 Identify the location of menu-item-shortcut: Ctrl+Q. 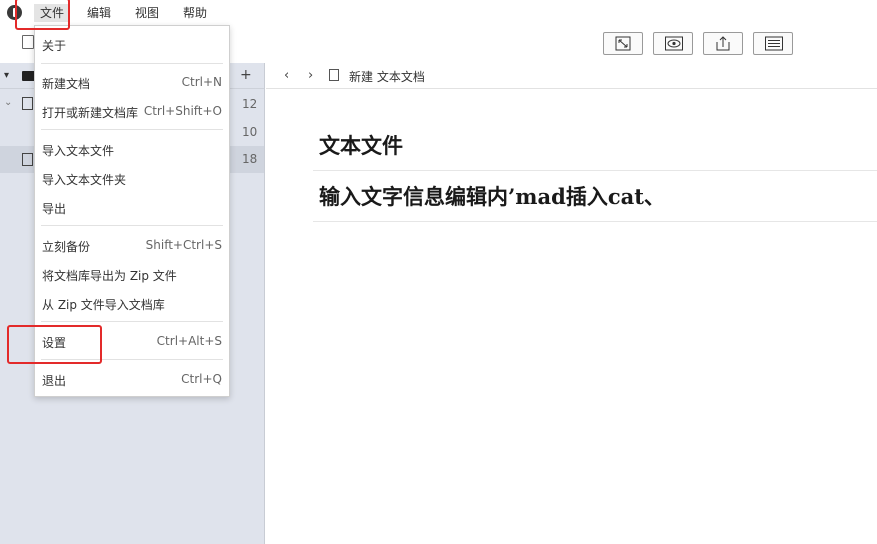
(201, 379).